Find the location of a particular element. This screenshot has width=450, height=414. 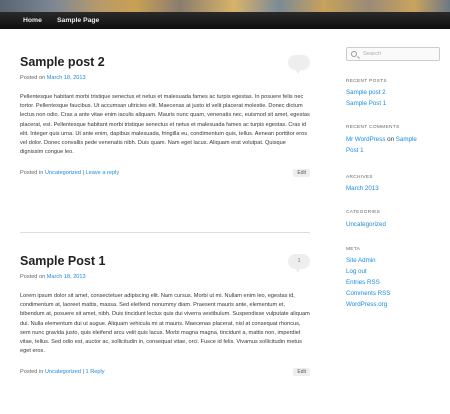

widget-title-recent-comments: RECENT COMMENTS is located at coordinates (373, 127).